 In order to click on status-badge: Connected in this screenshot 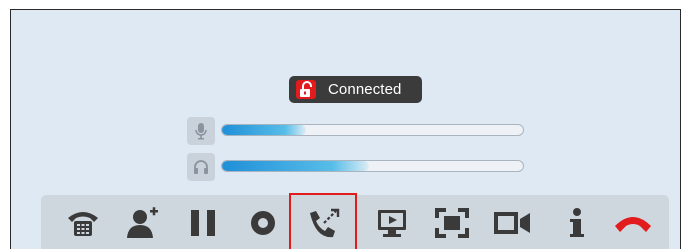, I will do `click(355, 89)`.